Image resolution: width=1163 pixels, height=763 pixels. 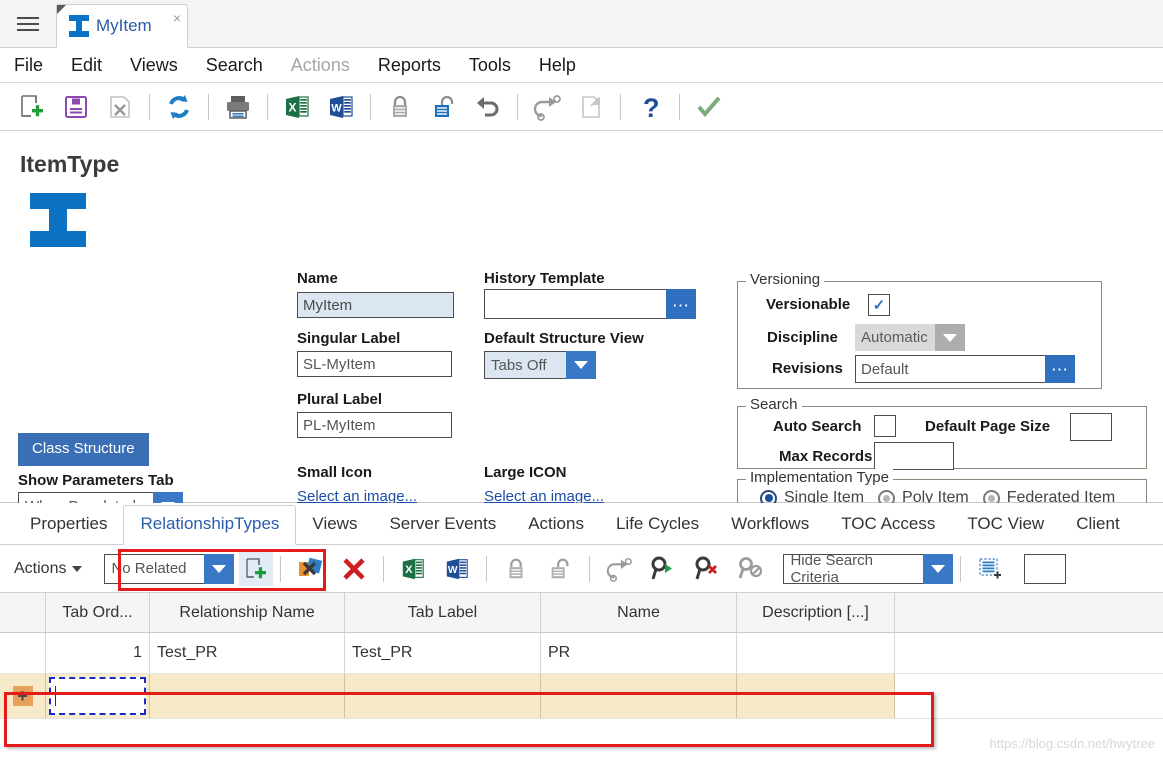 I want to click on class-structure-button: Class Structure, so click(x=83, y=449).